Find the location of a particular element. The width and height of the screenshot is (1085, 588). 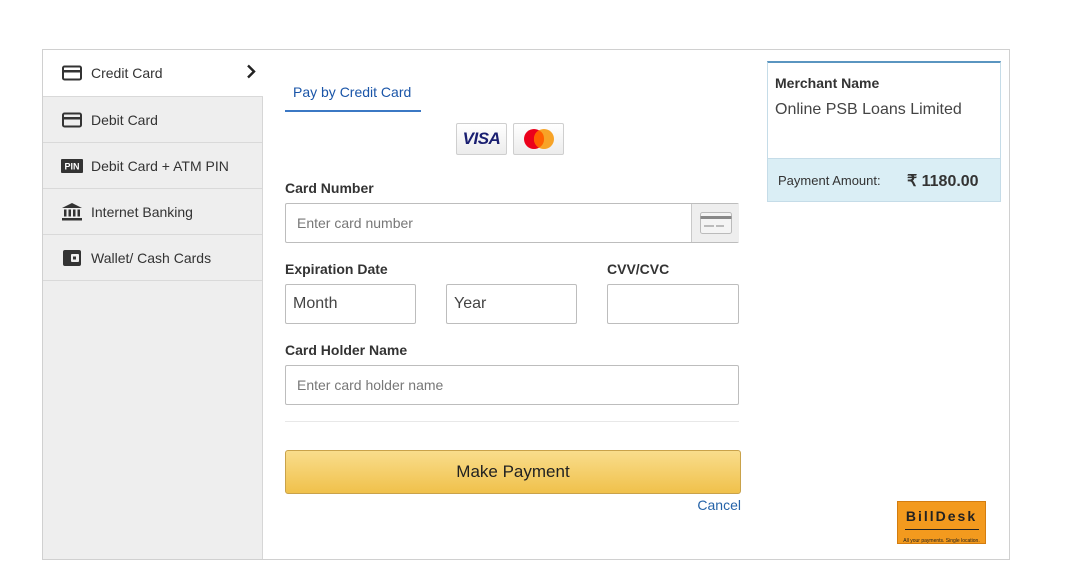

merchant-title: Merchant Name is located at coordinates (827, 83).